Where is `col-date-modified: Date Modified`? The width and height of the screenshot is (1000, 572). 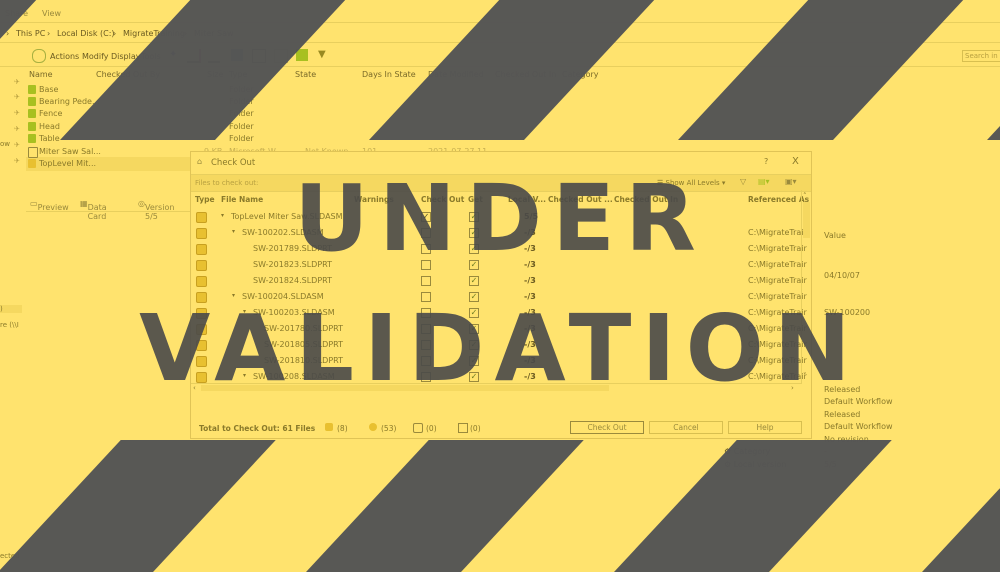 col-date-modified: Date Modified is located at coordinates (456, 74).